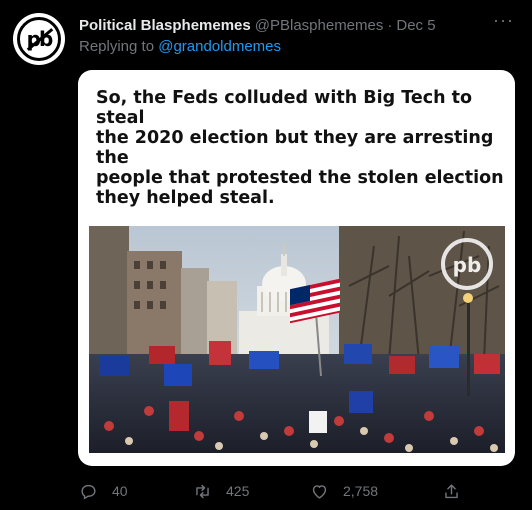  Describe the element at coordinates (119, 46) in the screenshot. I see `replying-to-label: Replying to` at that location.